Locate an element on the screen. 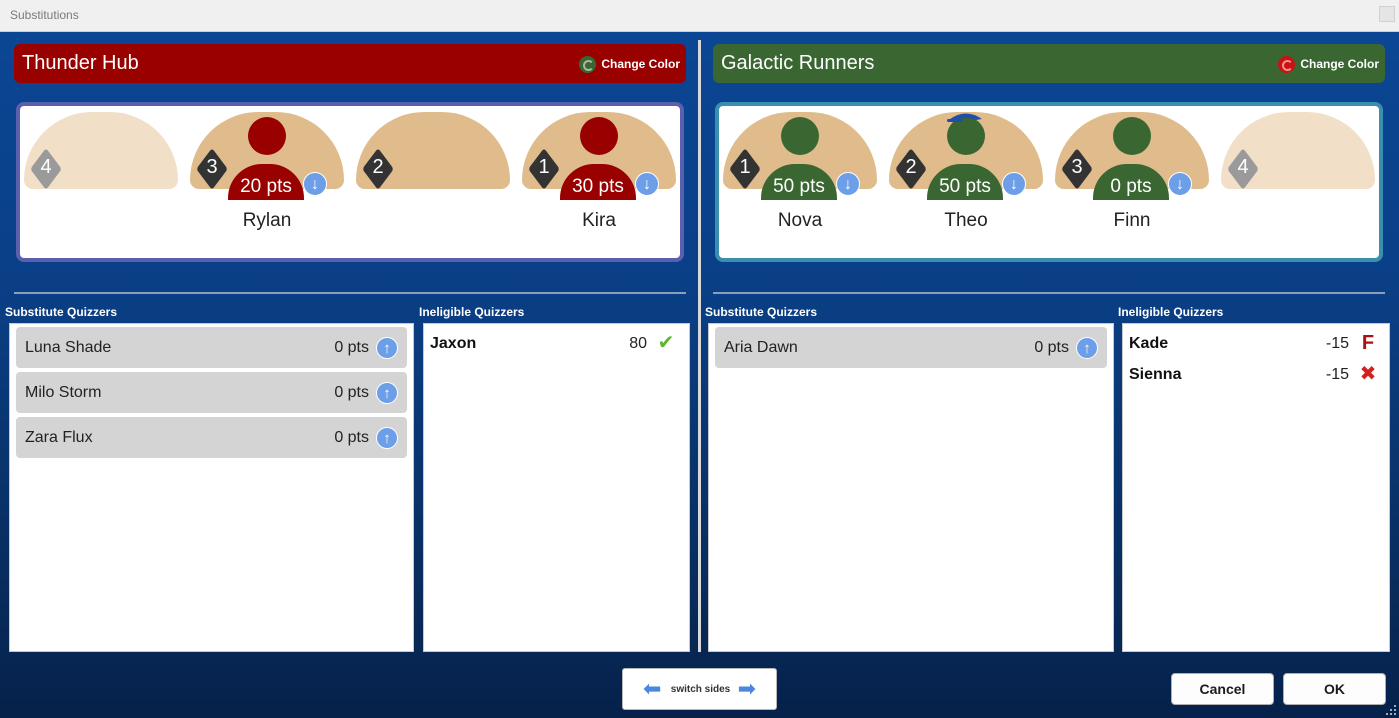 The image size is (1399, 718). team1-seat-panel: 4 20 pts ↓ 3 Rylan 2 30 pts ↓ 1 Kira is located at coordinates (350, 182).